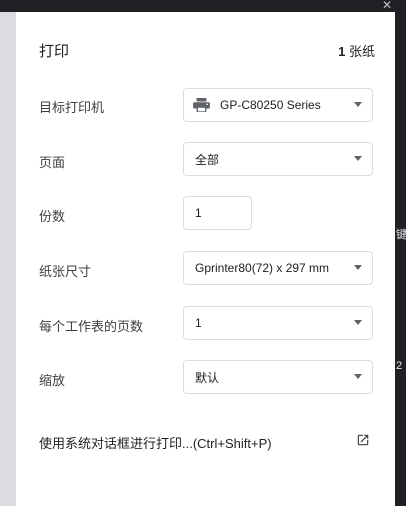  I want to click on copies-input: 1, so click(217, 213).